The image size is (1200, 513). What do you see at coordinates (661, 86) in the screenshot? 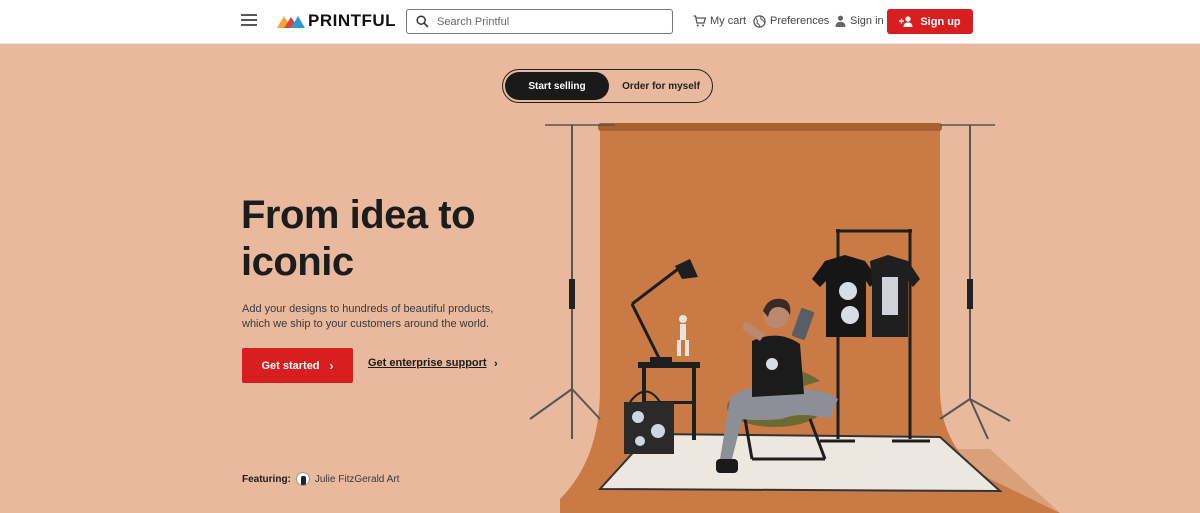
I see `order-for-myself-tab: Order for myself` at bounding box center [661, 86].